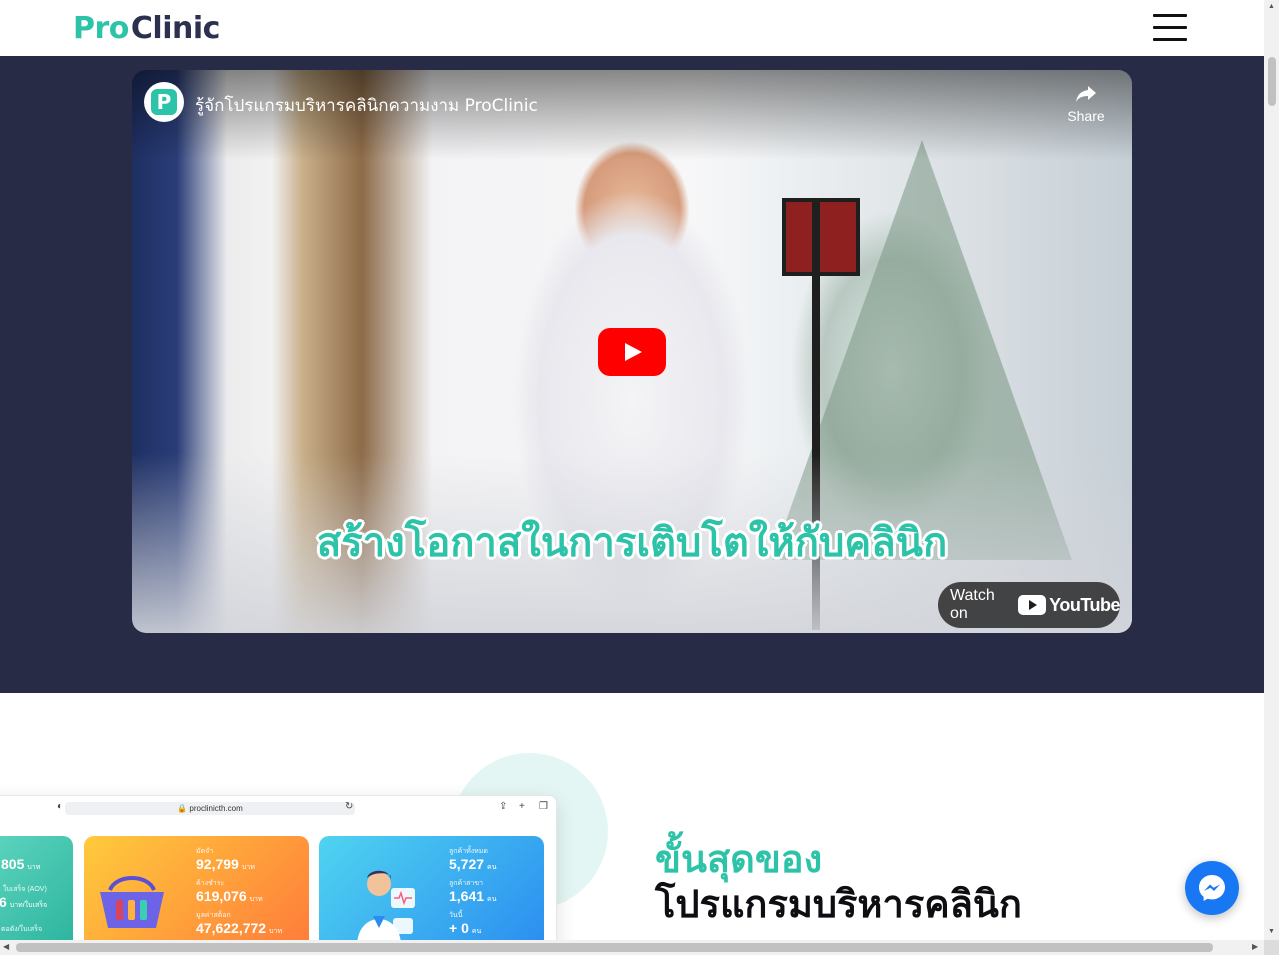  Describe the element at coordinates (1255, 946) in the screenshot. I see `scroll-right-arrow-icon: ▶` at that location.